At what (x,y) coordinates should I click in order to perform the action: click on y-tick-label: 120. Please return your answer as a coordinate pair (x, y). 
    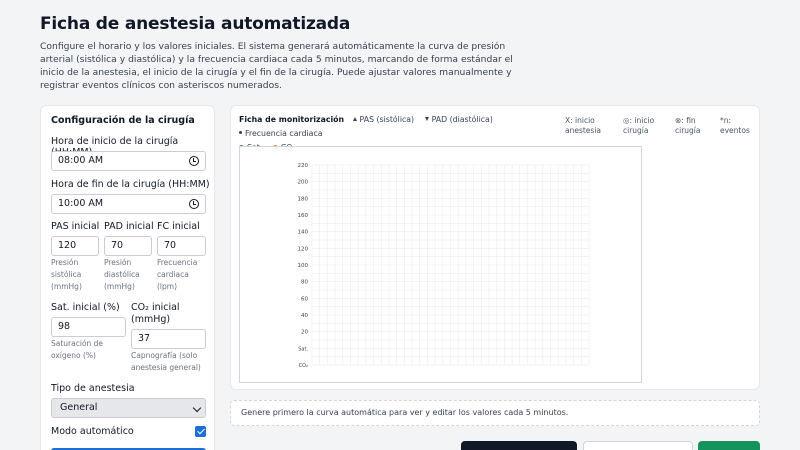
    Looking at the image, I should click on (303, 249).